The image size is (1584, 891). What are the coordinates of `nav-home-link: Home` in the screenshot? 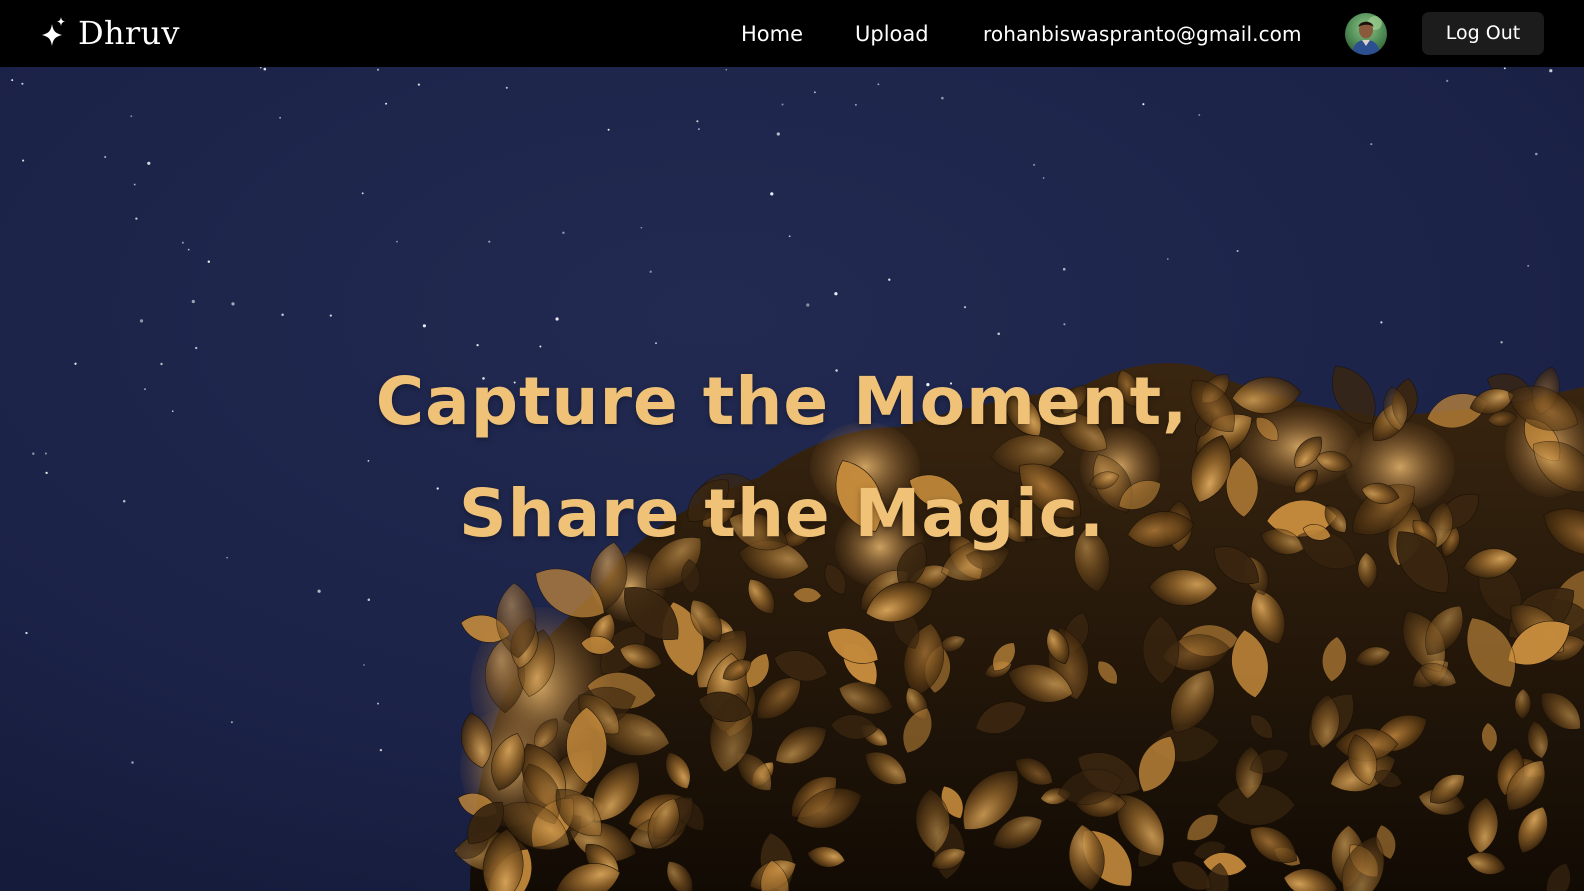 It's located at (772, 34).